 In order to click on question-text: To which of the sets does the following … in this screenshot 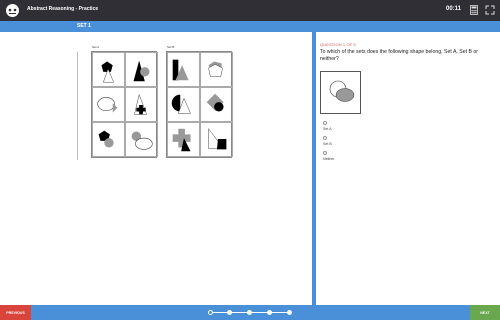, I will do `click(399, 55)`.